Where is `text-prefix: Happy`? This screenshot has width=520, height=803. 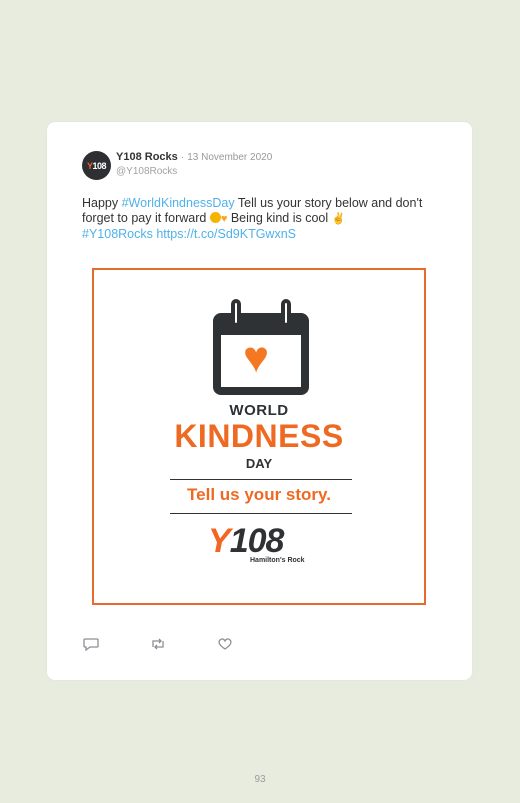 text-prefix: Happy is located at coordinates (102, 203).